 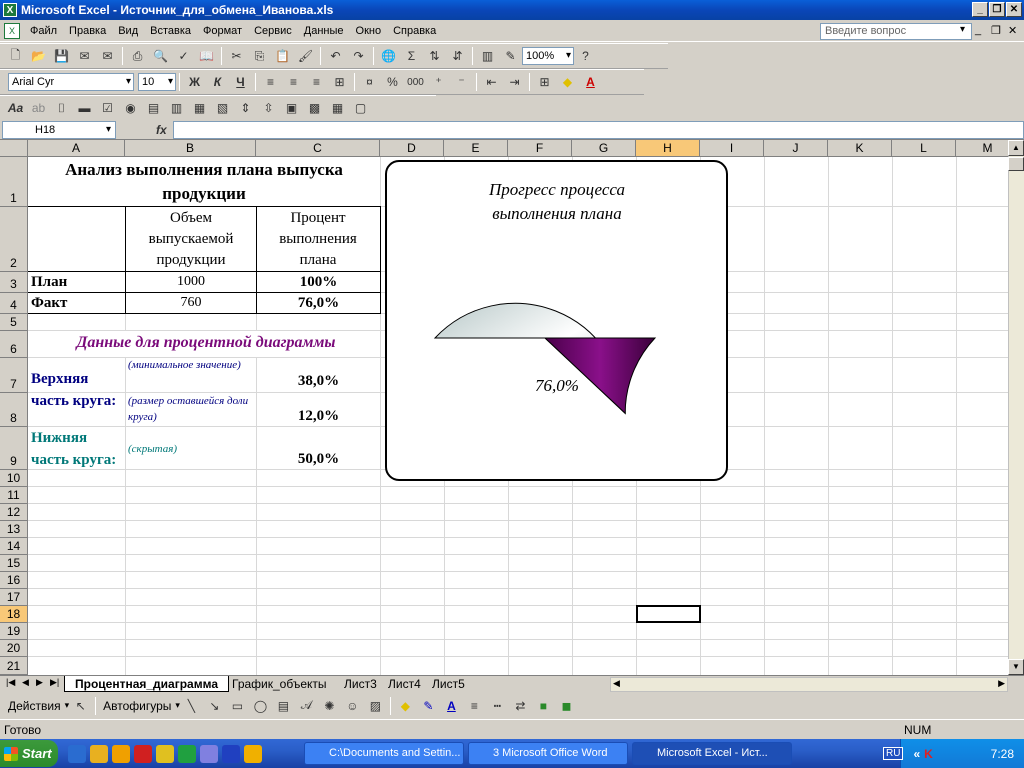 I want to click on header-volume: Объем выпускаемой продукции, so click(x=191, y=239).